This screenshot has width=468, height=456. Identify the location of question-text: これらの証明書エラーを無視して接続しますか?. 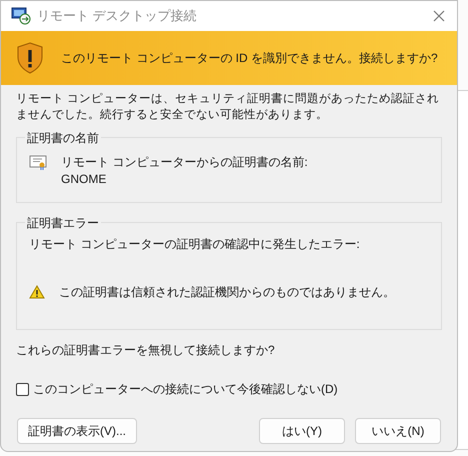
(145, 350).